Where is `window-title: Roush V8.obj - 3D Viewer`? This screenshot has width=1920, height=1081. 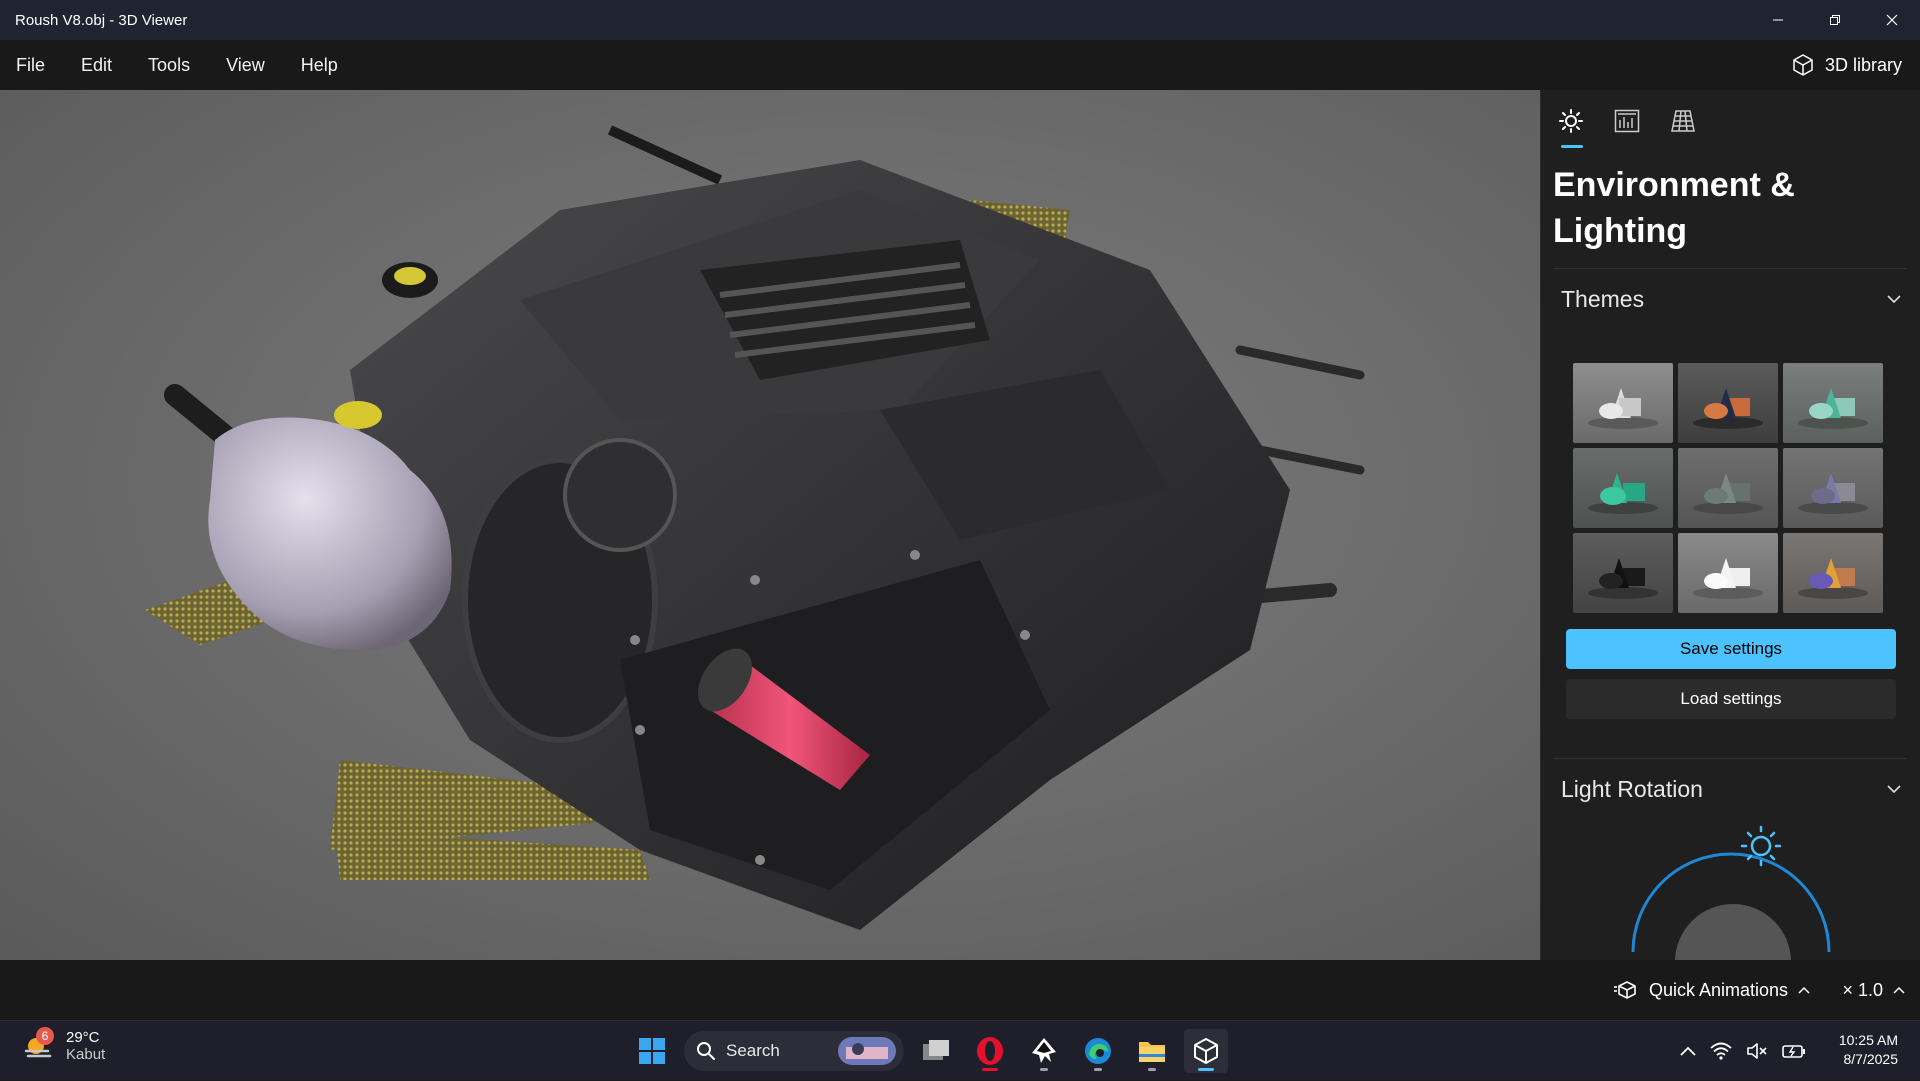
window-title: Roush V8.obj - 3D Viewer is located at coordinates (101, 20).